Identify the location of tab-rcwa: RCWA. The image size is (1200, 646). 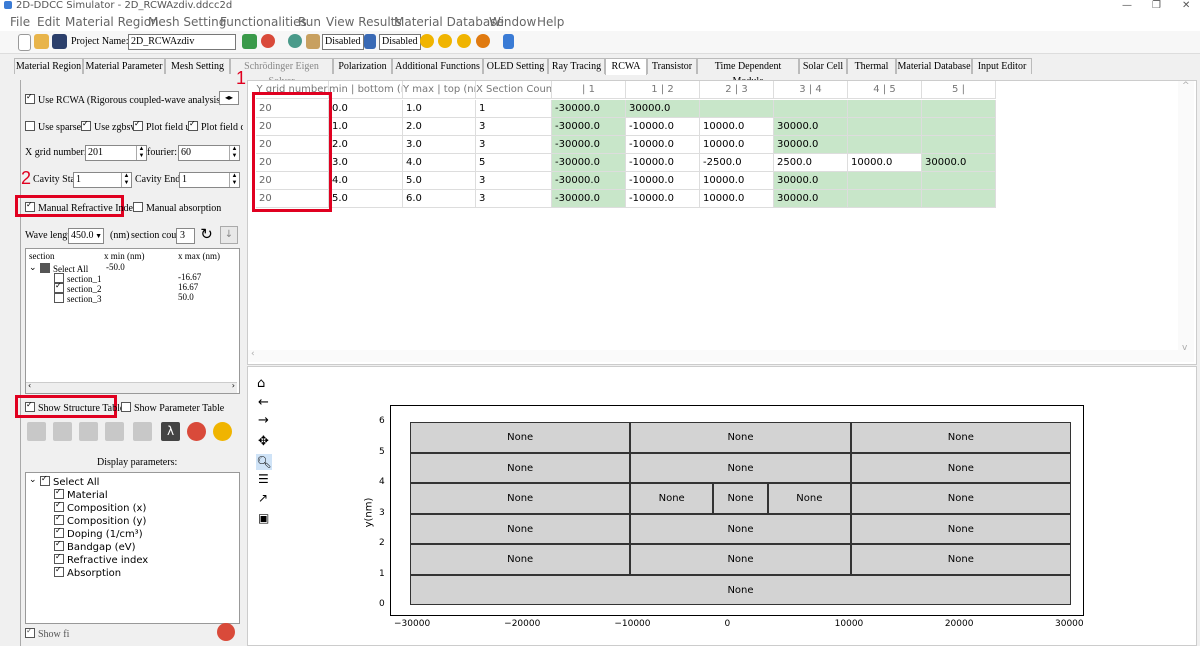
(626, 66).